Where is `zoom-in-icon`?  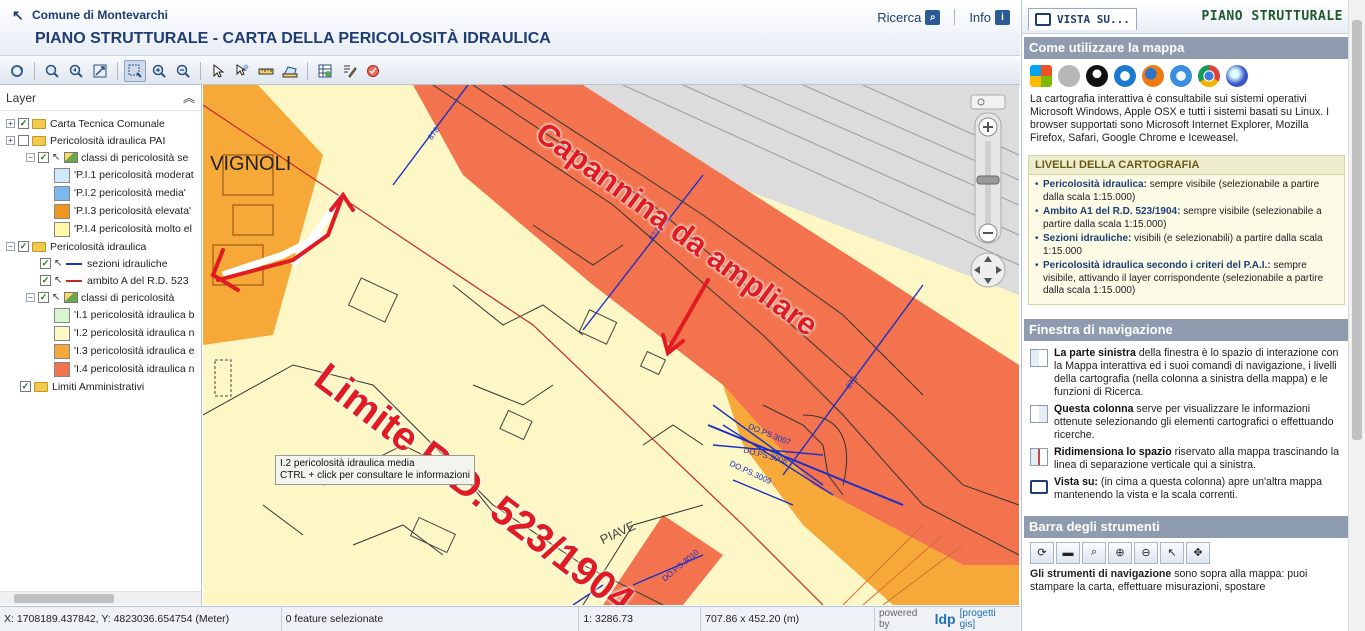 zoom-in-icon is located at coordinates (159, 71).